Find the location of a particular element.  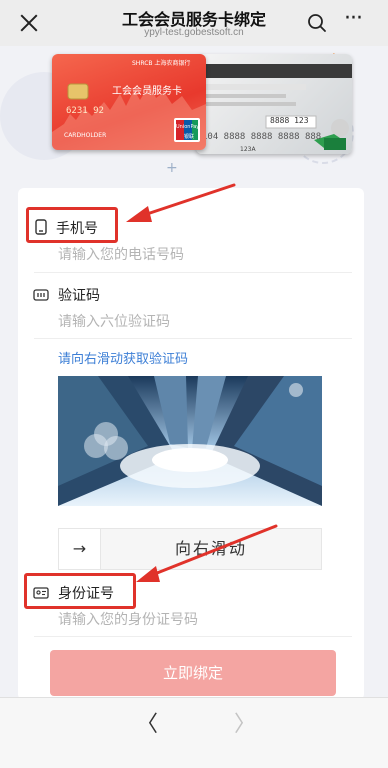

card-holder: CARDHOLDER is located at coordinates (85, 135).